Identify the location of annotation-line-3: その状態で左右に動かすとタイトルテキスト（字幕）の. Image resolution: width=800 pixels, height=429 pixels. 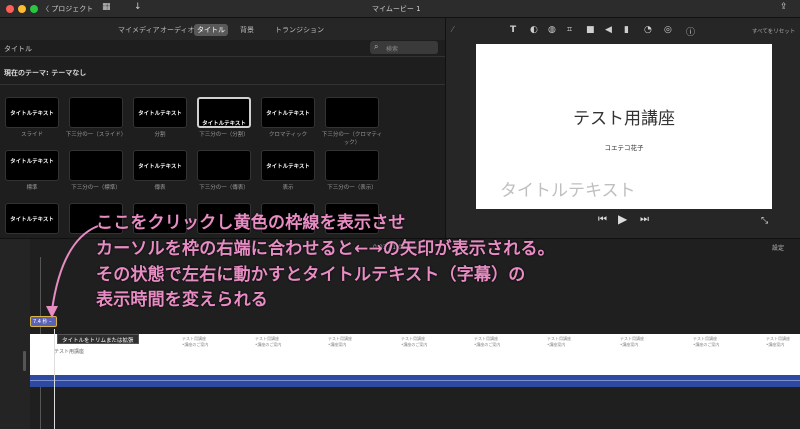
(311, 275).